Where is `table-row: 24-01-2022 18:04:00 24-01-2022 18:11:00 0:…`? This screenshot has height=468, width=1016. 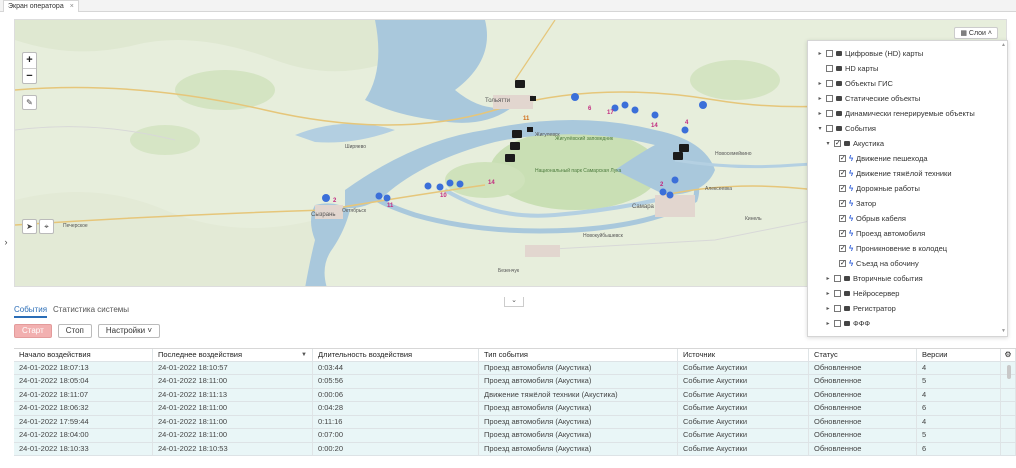
table-row: 24-01-2022 18:04:00 24-01-2022 18:11:00 0:… is located at coordinates (515, 436).